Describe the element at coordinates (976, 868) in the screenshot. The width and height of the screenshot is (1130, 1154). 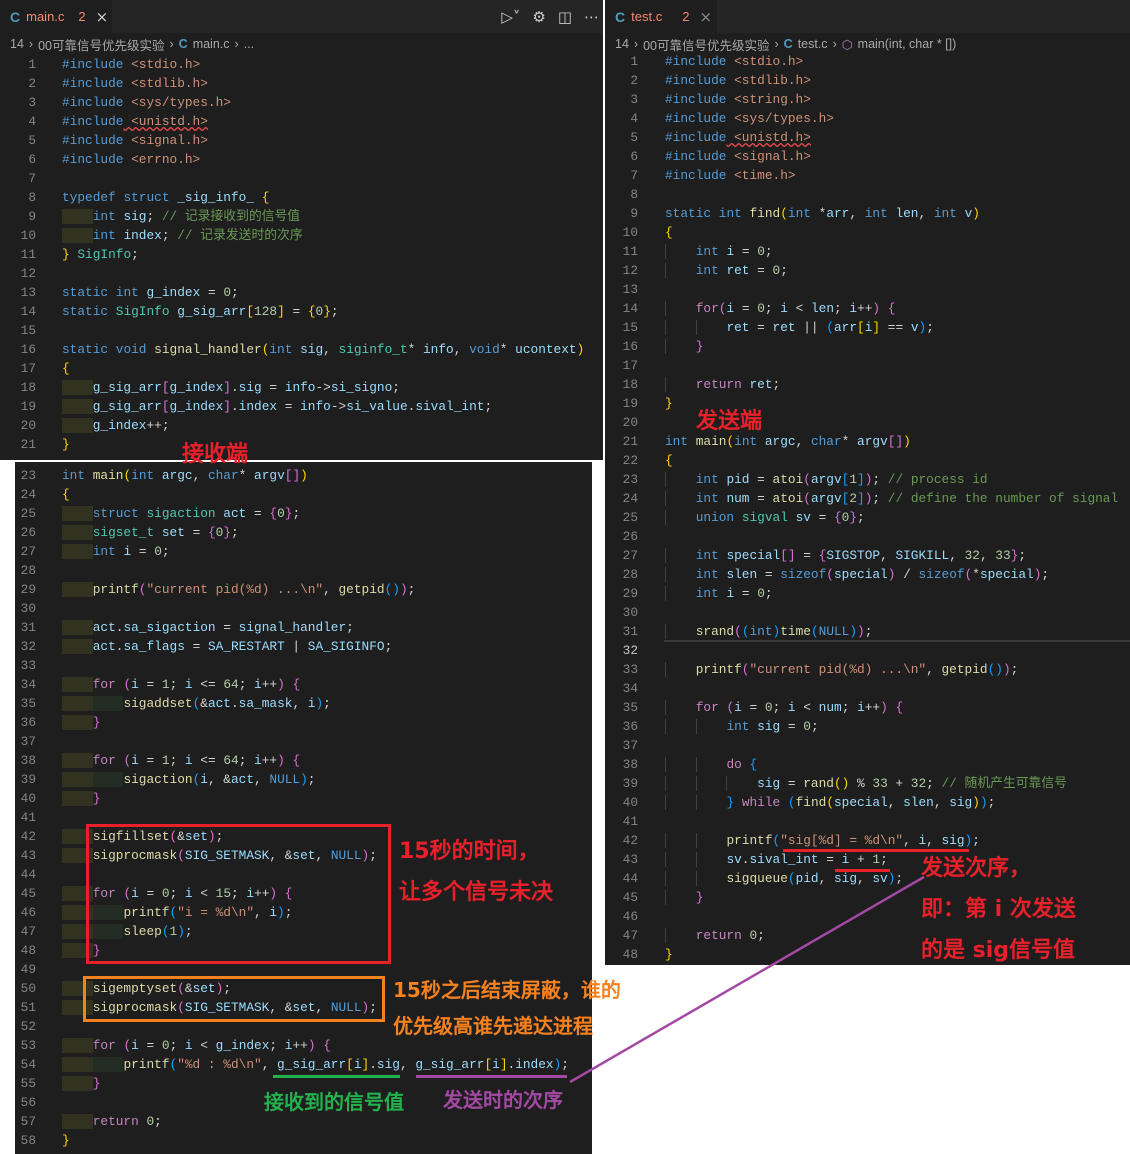
I see `send-note-line1: 发送次序，` at that location.